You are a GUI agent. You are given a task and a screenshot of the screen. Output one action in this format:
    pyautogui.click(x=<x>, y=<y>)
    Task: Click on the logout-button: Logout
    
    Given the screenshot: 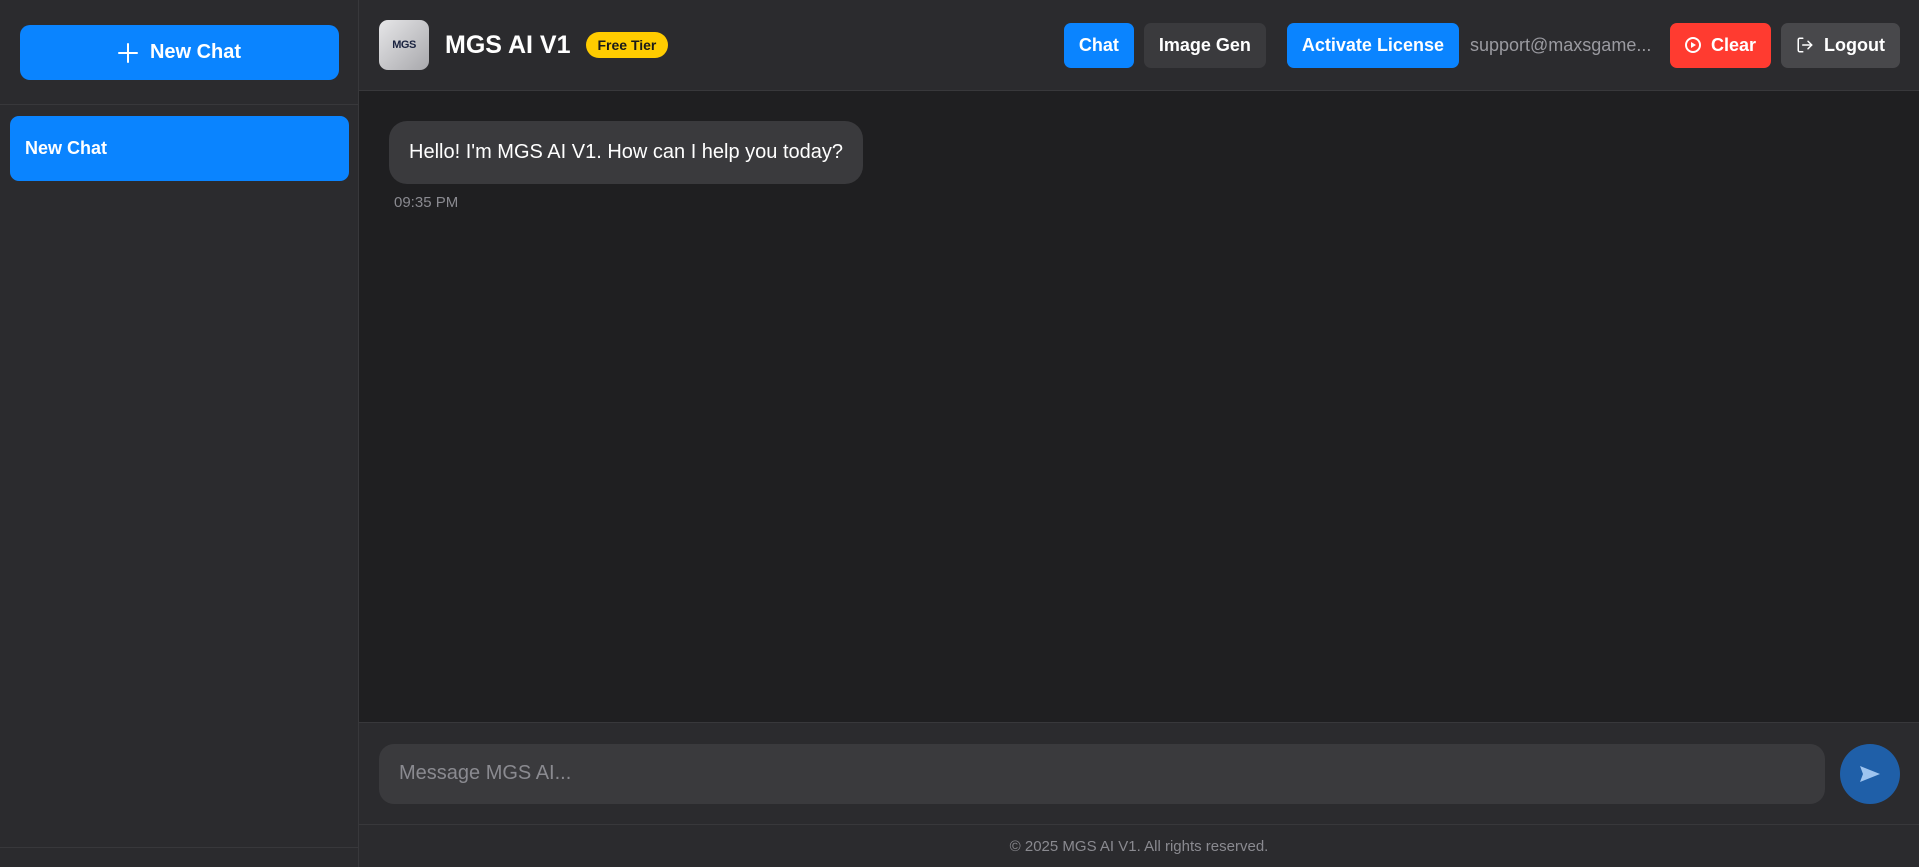 What is the action you would take?
    pyautogui.click(x=1840, y=45)
    